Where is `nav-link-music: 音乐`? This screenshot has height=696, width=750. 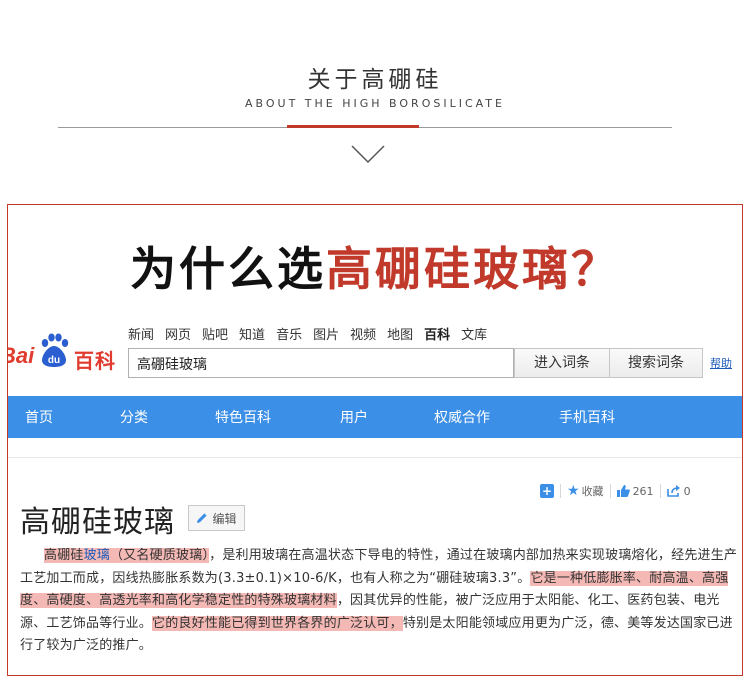 nav-link-music: 音乐 is located at coordinates (289, 333).